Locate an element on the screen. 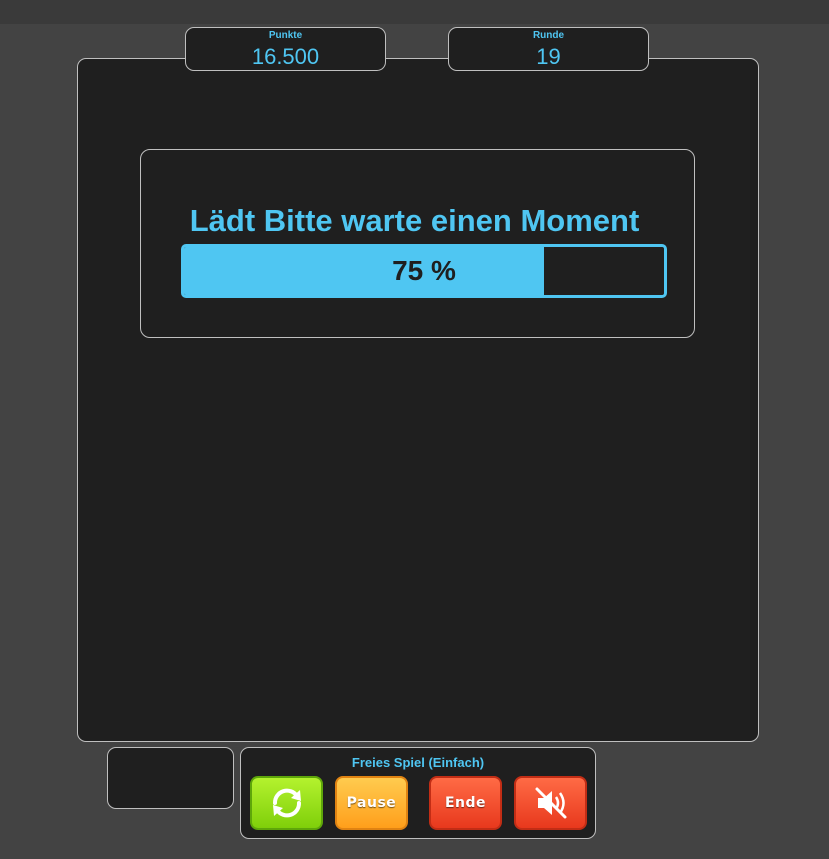 The width and height of the screenshot is (829, 859). game-mode-label: Freies Spiel (Einfach) is located at coordinates (418, 762).